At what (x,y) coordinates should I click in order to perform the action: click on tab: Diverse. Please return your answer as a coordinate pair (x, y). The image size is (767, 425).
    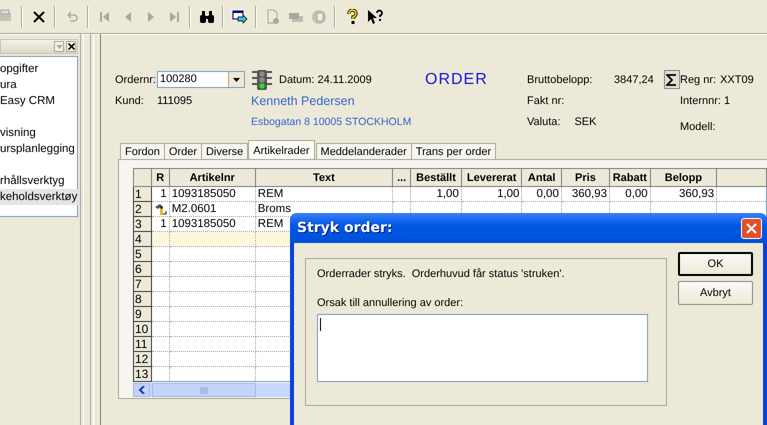
    Looking at the image, I should click on (224, 151).